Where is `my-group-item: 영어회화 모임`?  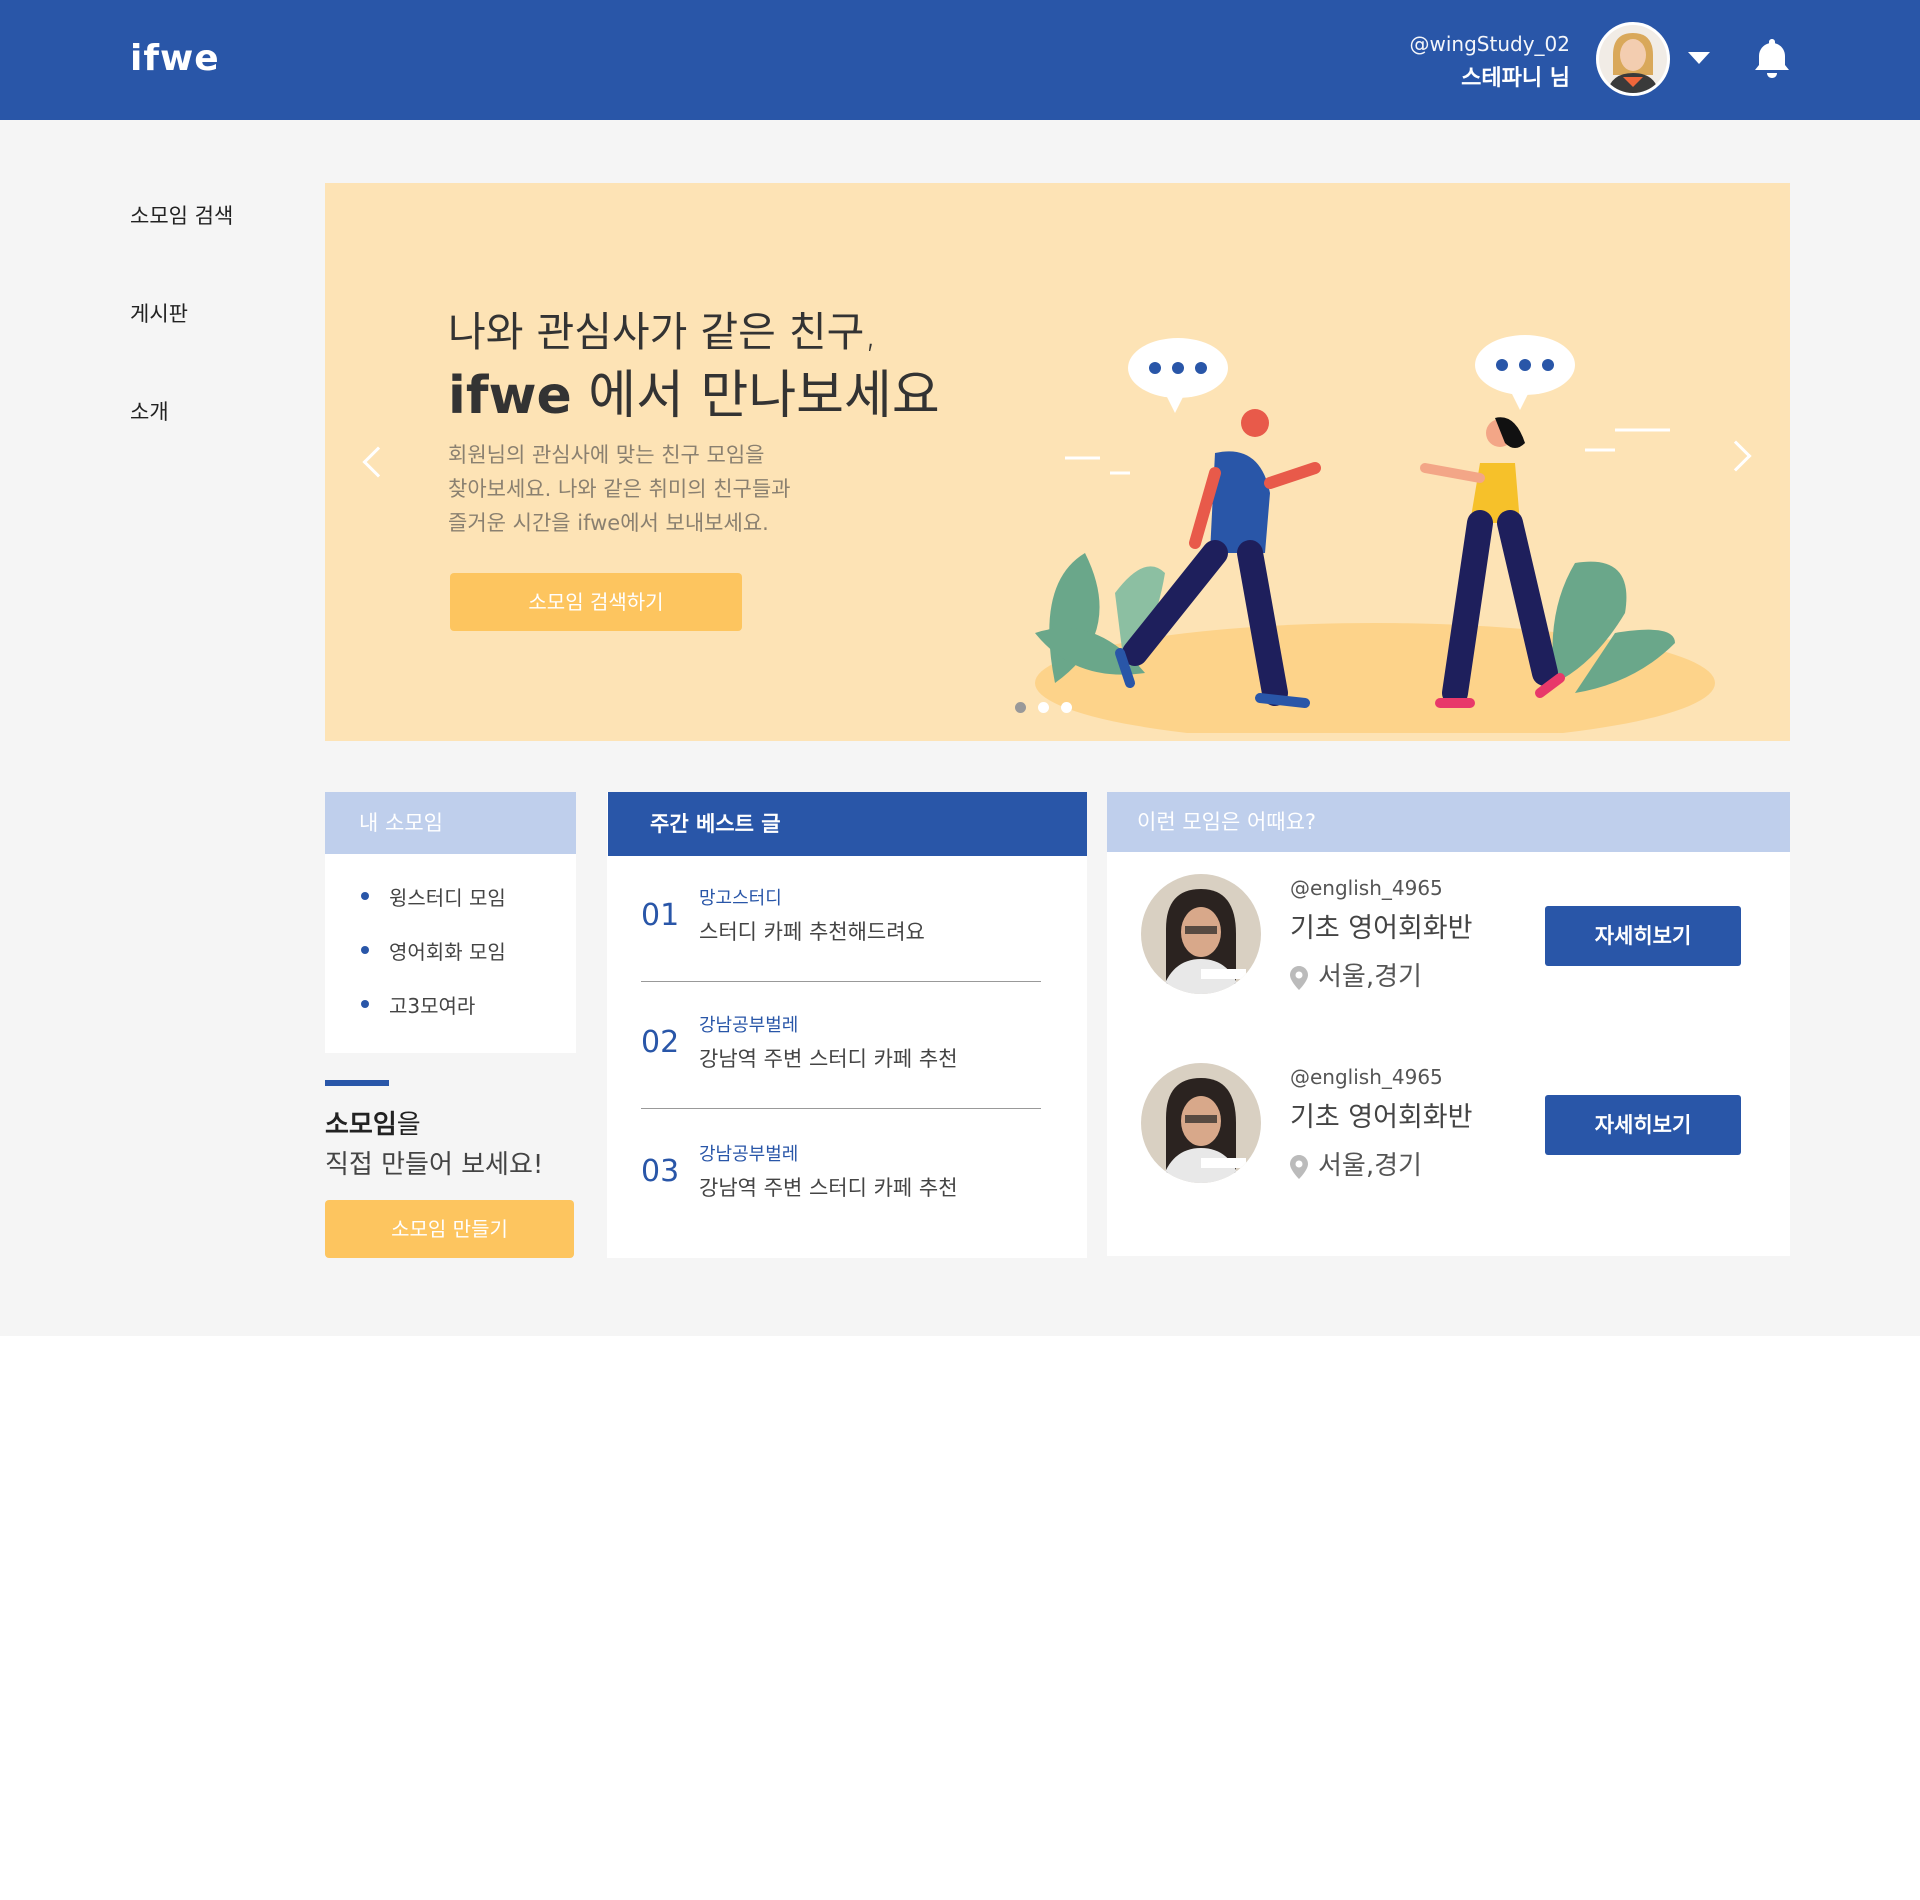
my-group-item: 영어회화 모임 is located at coordinates (468, 963).